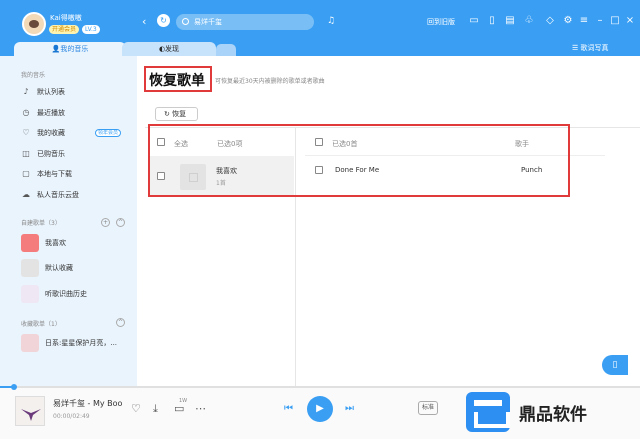  Describe the element at coordinates (41, 223) in the screenshot. I see `sidebar-section-created: 自建歌单（3）` at that location.